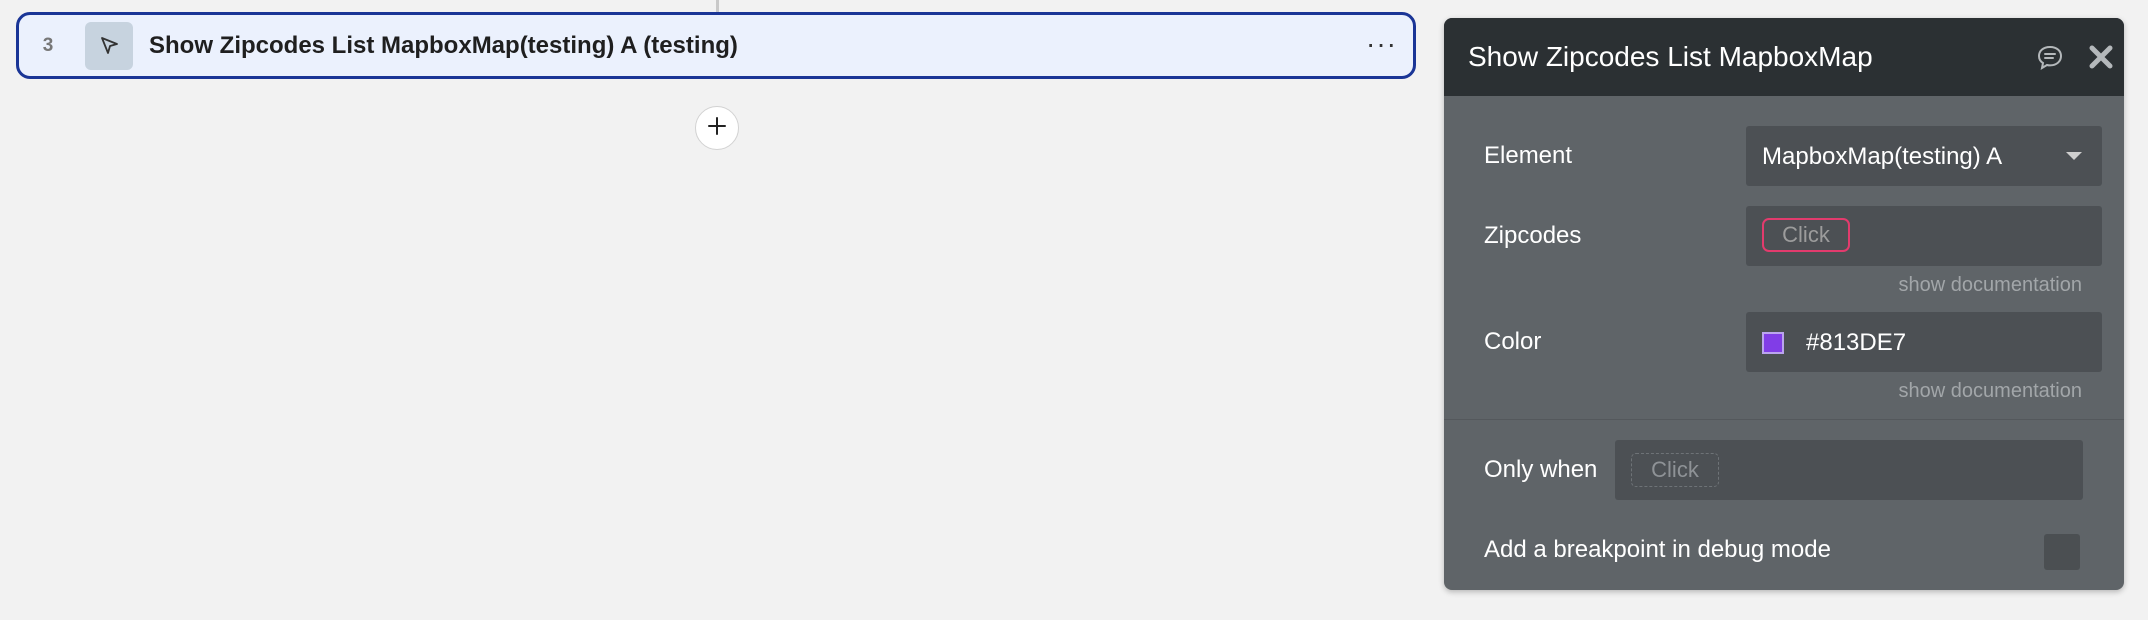 This screenshot has width=2148, height=620. I want to click on panel-header: Show Zipcodes List MapboxMap, so click(1784, 57).